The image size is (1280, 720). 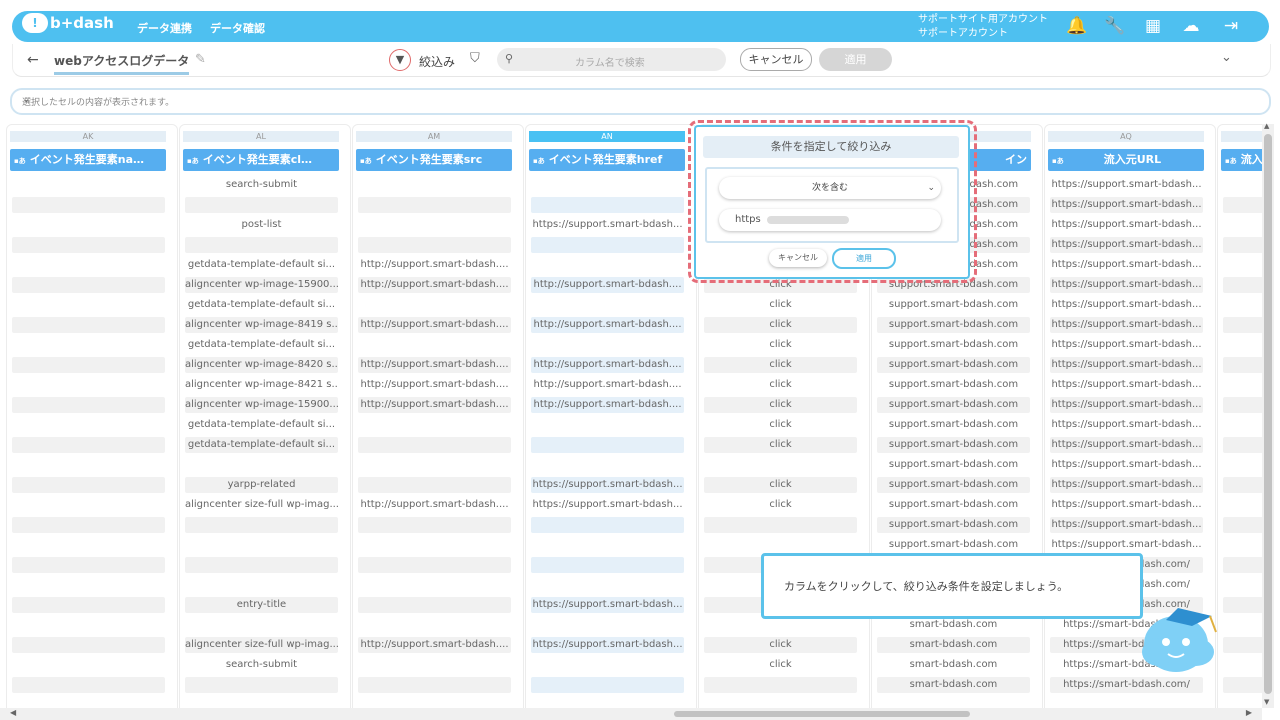 I want to click on search-input: ⚲ カラム名で検索, so click(x=611, y=59).